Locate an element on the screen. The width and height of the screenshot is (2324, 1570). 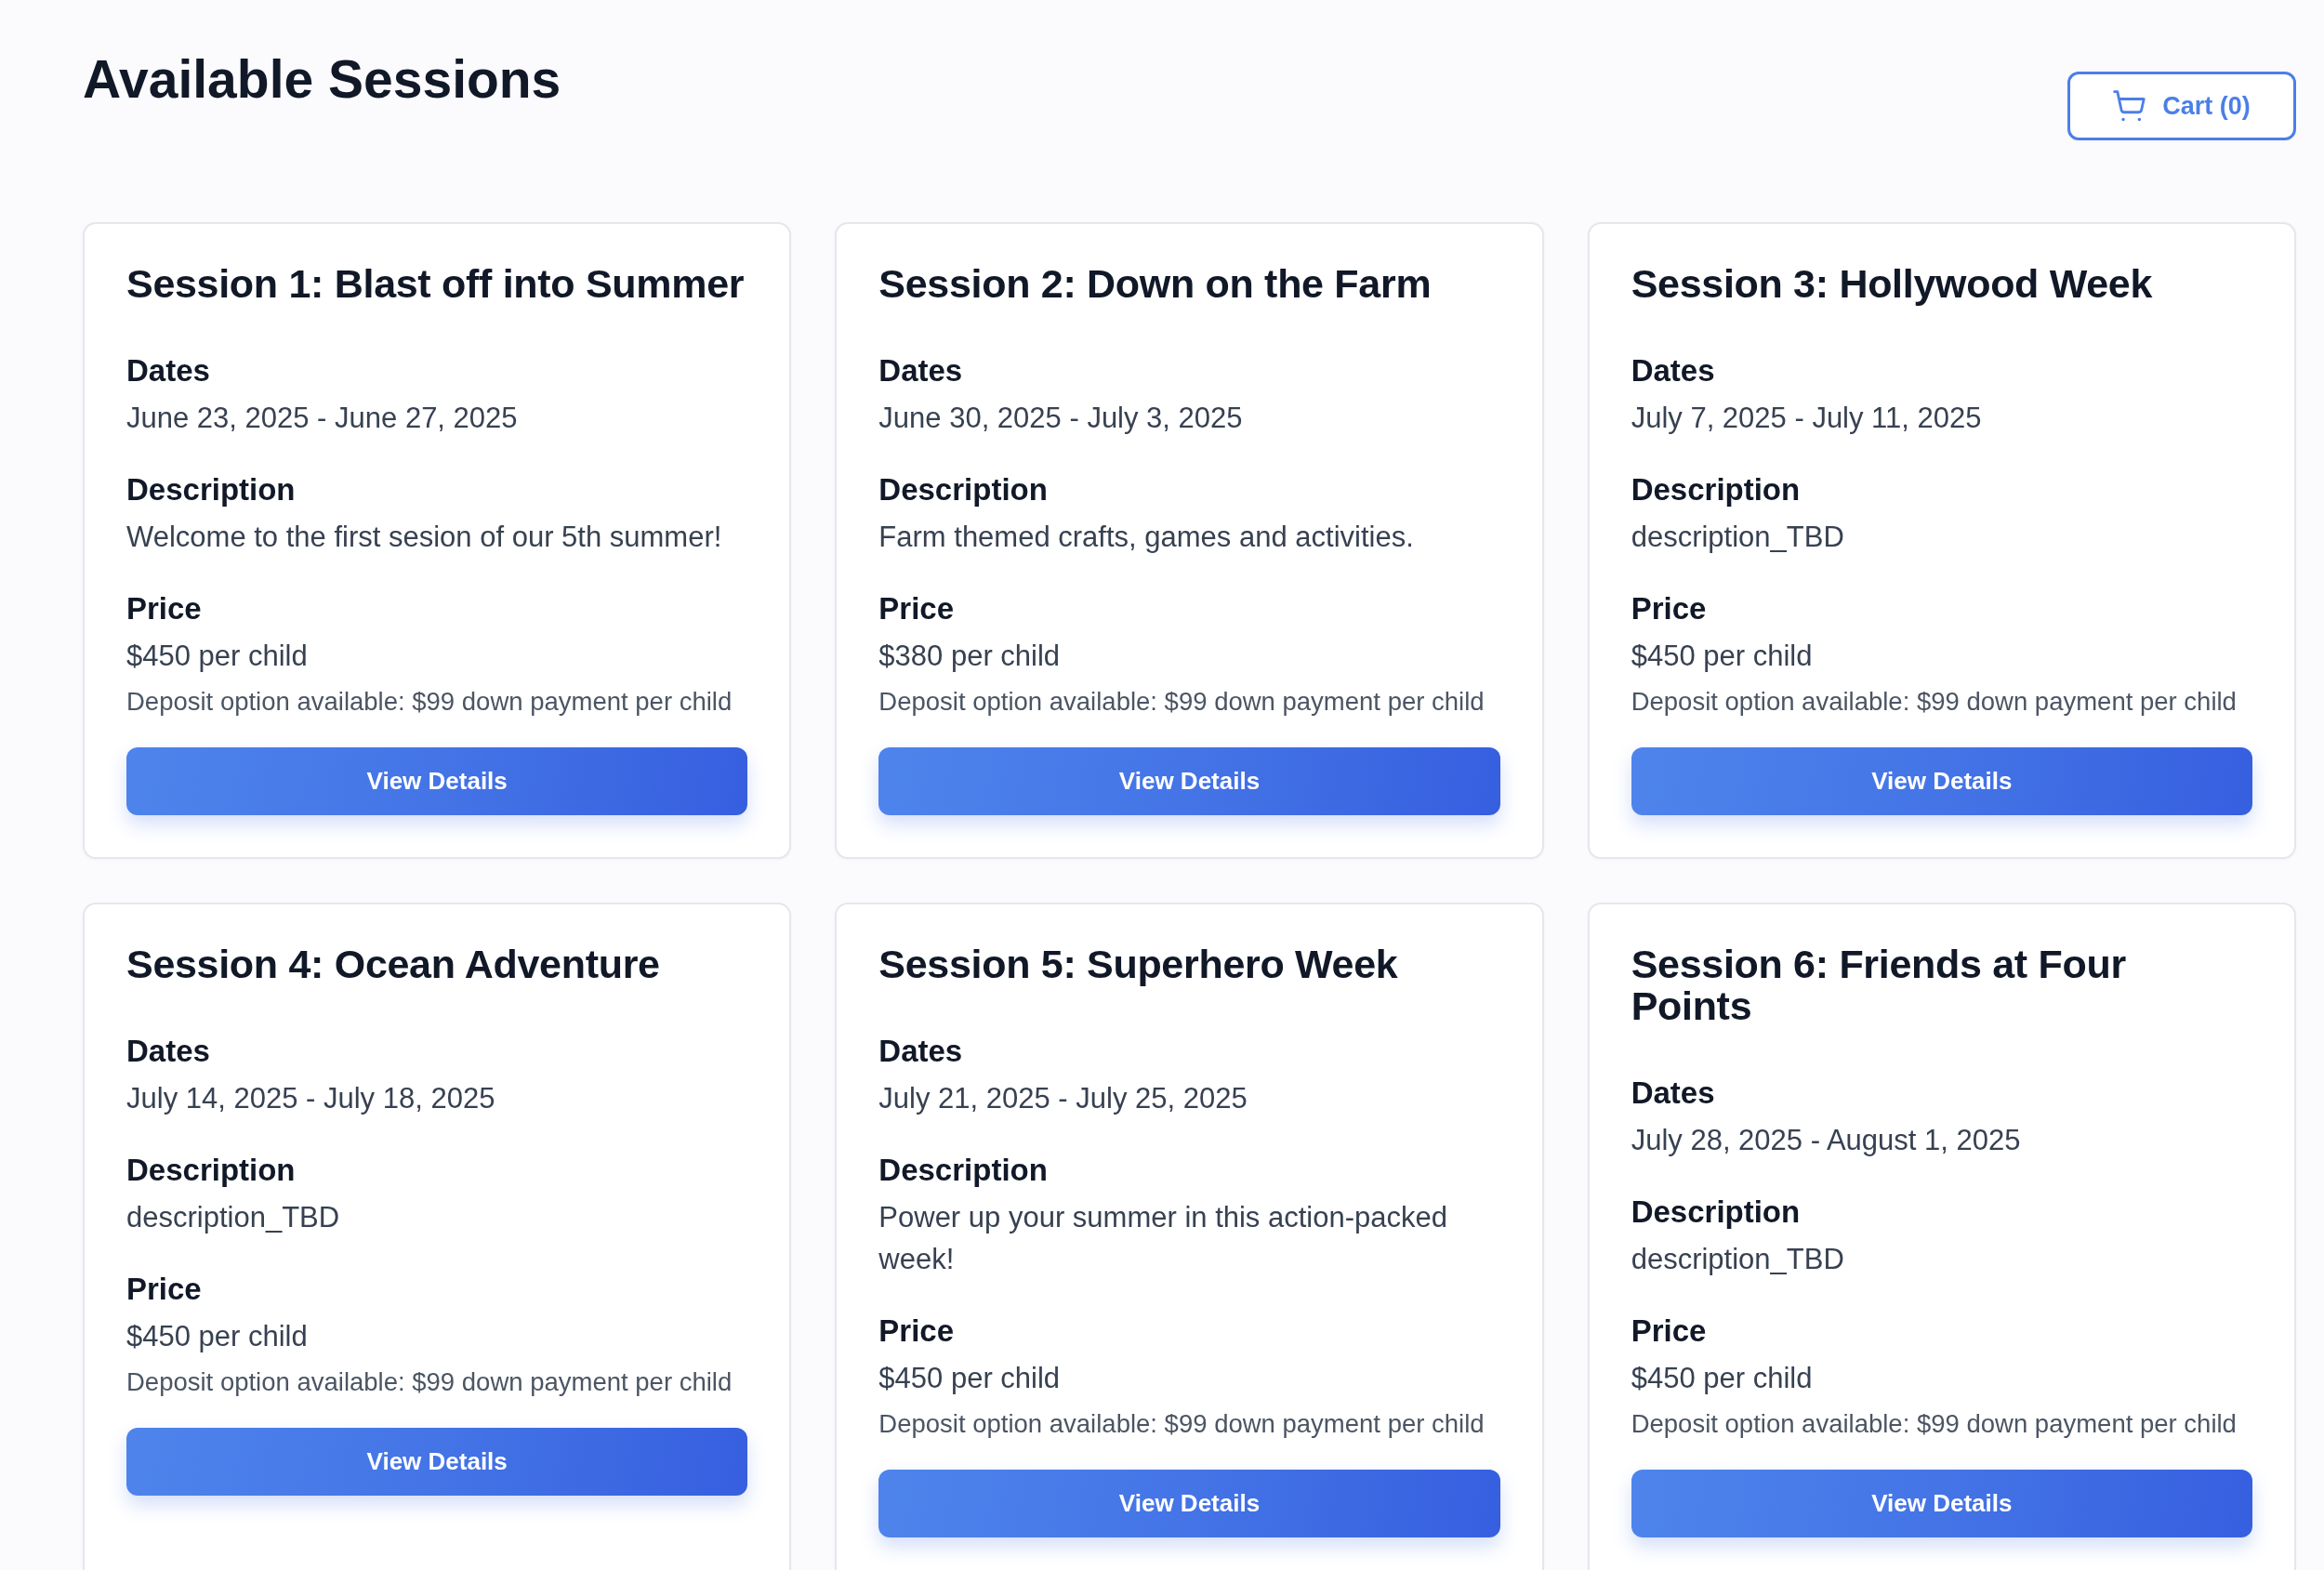
card-title: Session 4: Ocean Adventure is located at coordinates (393, 964).